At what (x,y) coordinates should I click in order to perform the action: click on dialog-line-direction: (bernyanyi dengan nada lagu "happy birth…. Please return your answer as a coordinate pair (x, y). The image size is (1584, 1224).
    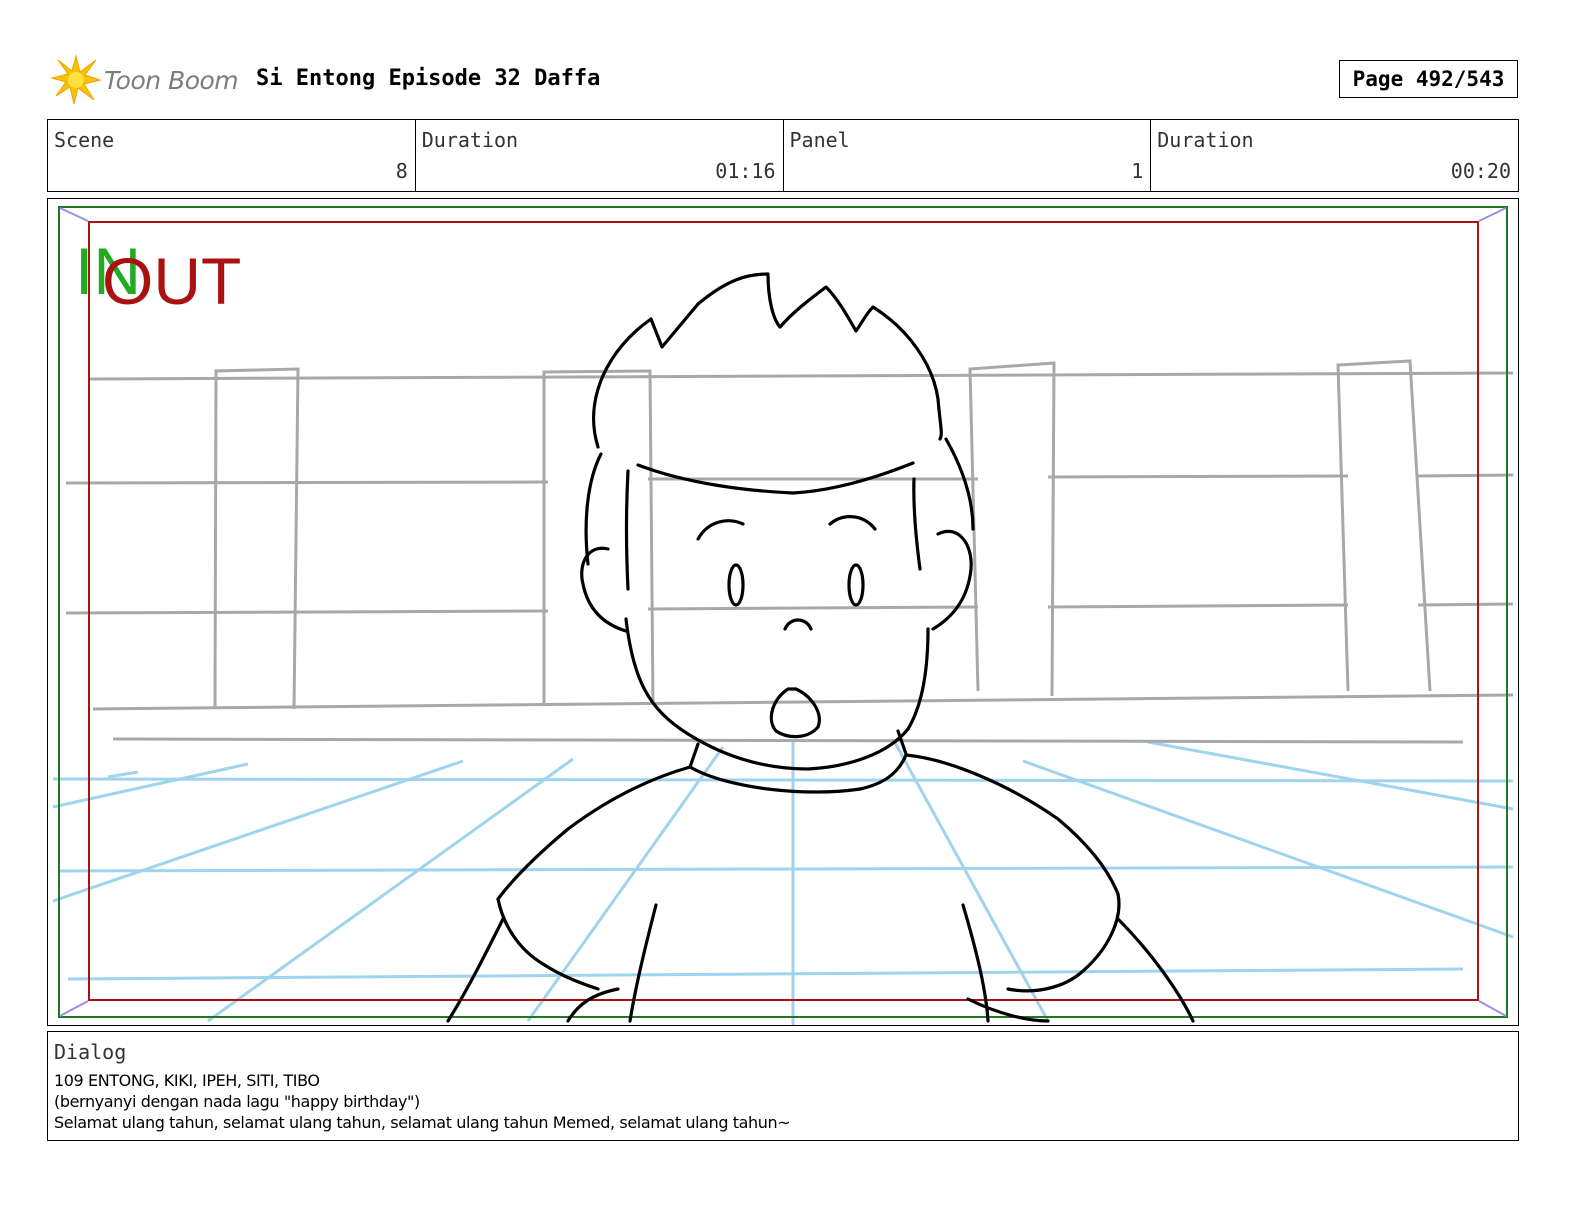
    Looking at the image, I should click on (237, 1101).